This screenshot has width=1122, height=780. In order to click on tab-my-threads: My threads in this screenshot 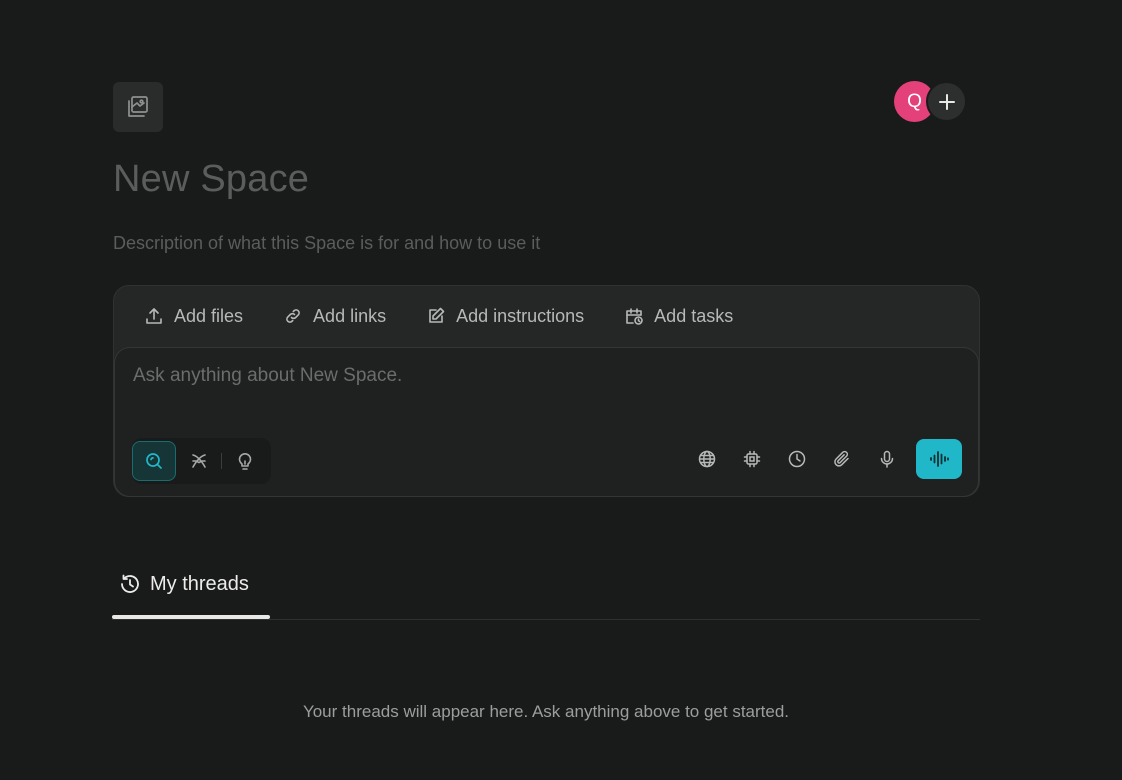, I will do `click(191, 591)`.